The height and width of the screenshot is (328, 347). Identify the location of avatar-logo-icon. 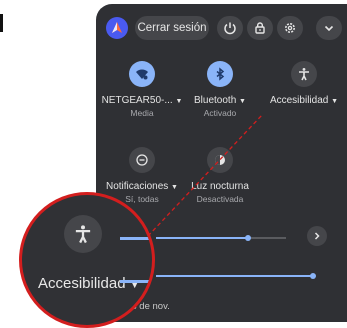
(117, 27).